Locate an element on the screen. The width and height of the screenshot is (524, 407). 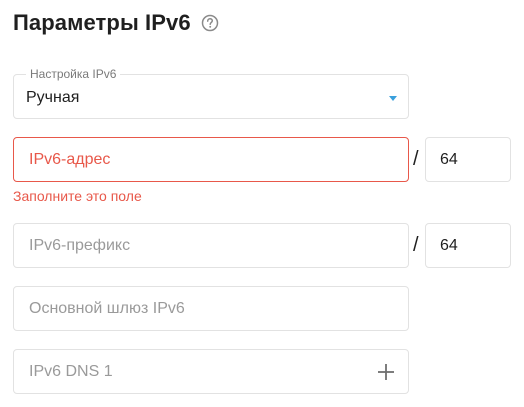
ipv6-prefix-length-input: 64 is located at coordinates (468, 245).